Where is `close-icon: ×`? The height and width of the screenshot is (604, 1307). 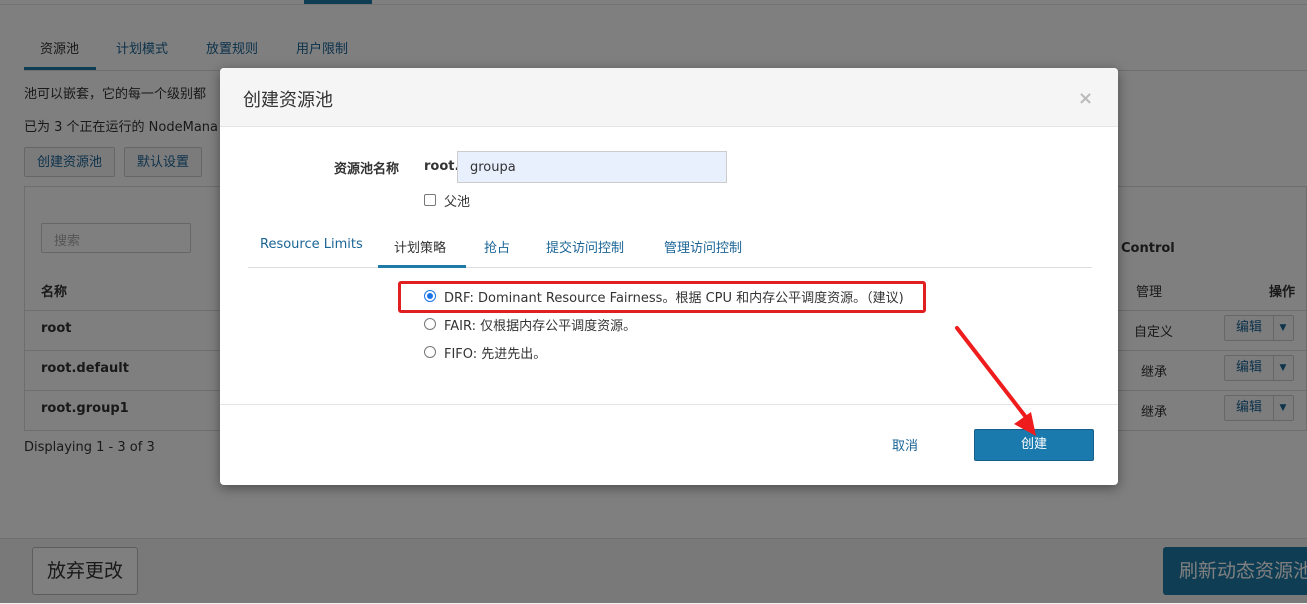 close-icon: × is located at coordinates (1085, 98).